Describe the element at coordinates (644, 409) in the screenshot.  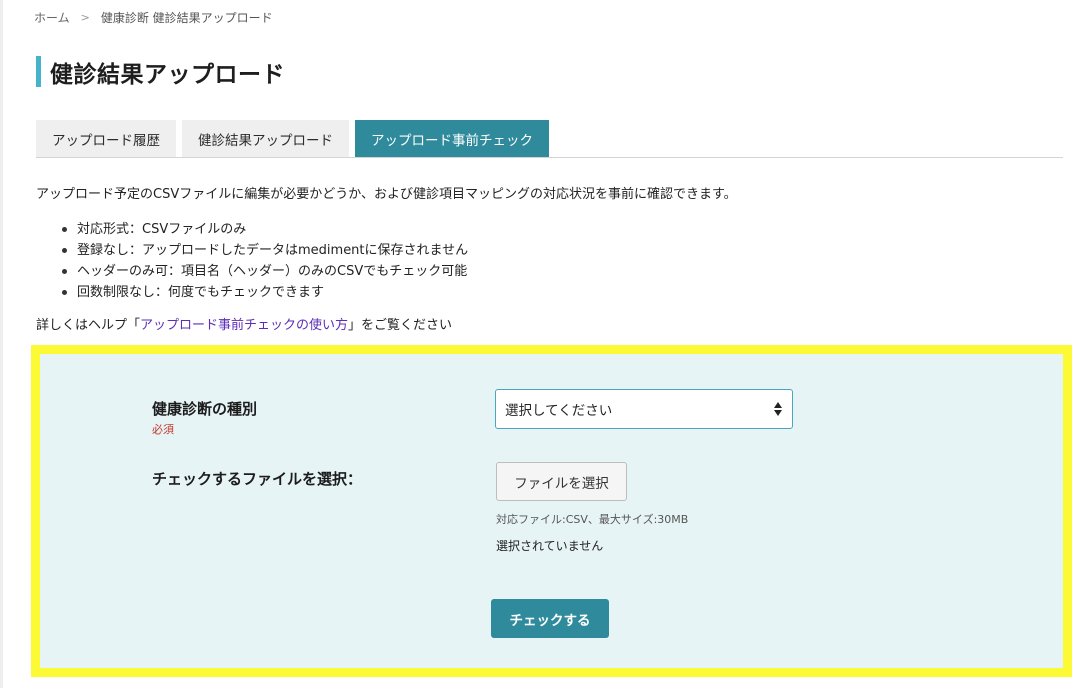
I see `checkup-type-select: 選択してください` at that location.